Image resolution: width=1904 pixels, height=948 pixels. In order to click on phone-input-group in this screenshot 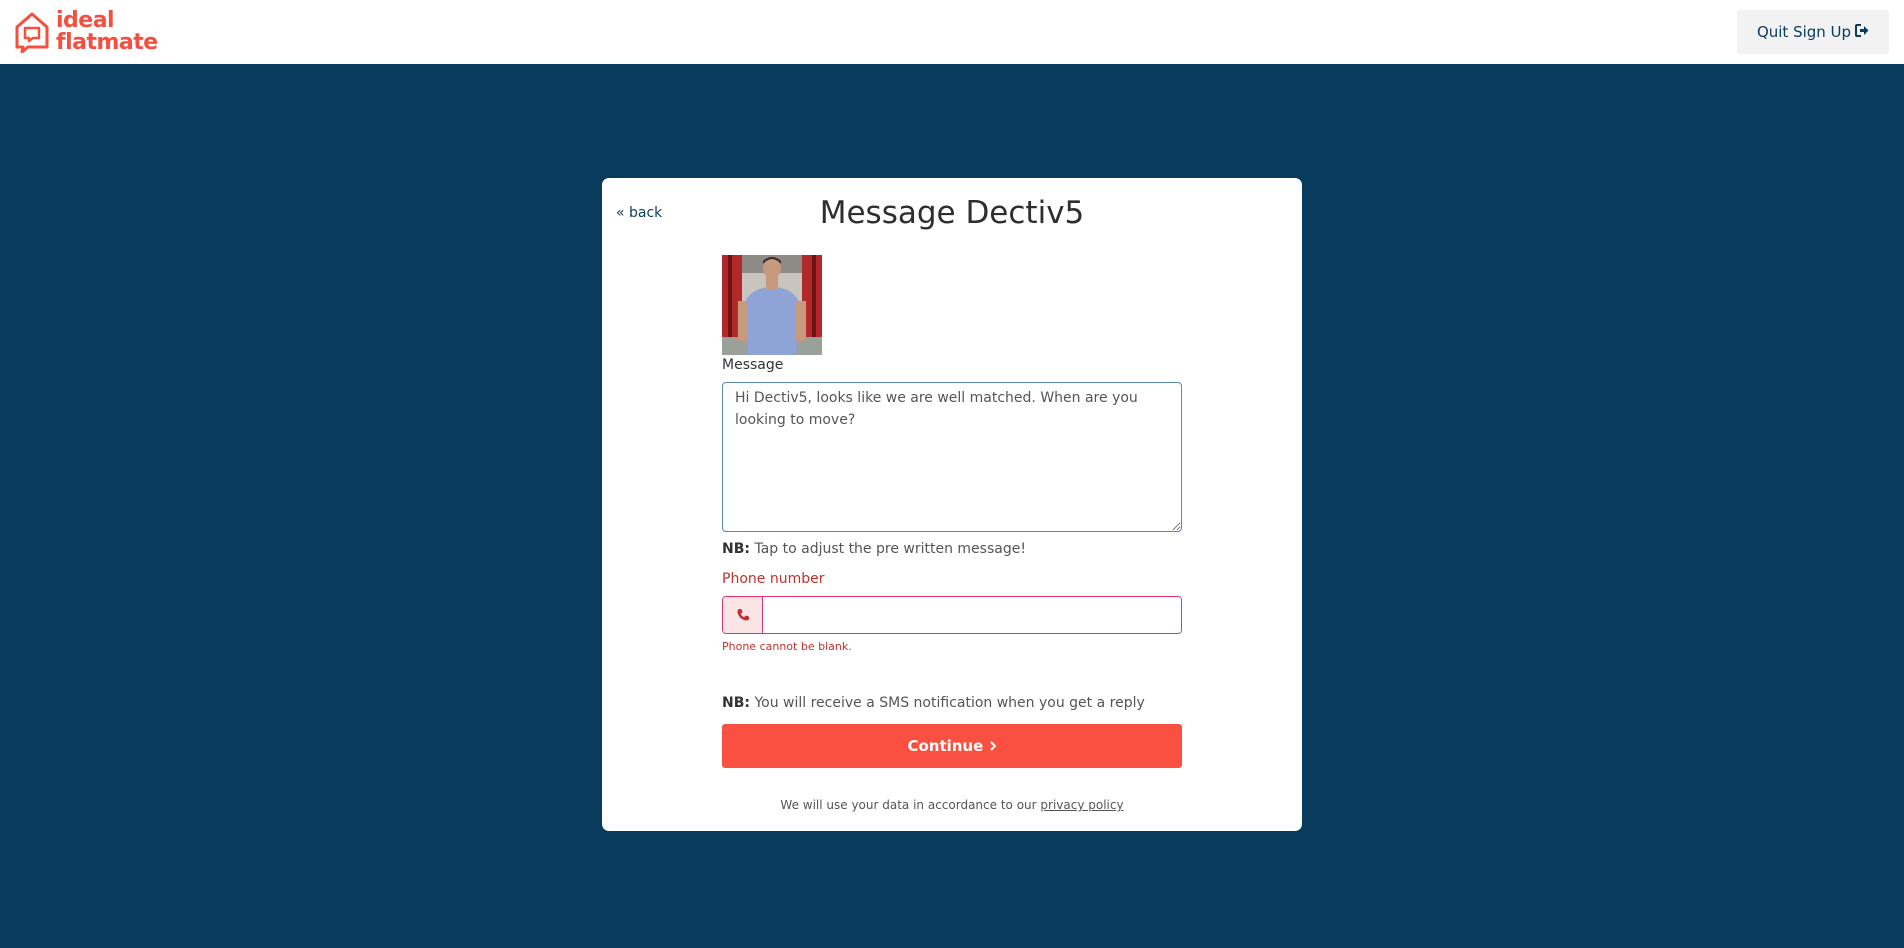, I will do `click(952, 615)`.